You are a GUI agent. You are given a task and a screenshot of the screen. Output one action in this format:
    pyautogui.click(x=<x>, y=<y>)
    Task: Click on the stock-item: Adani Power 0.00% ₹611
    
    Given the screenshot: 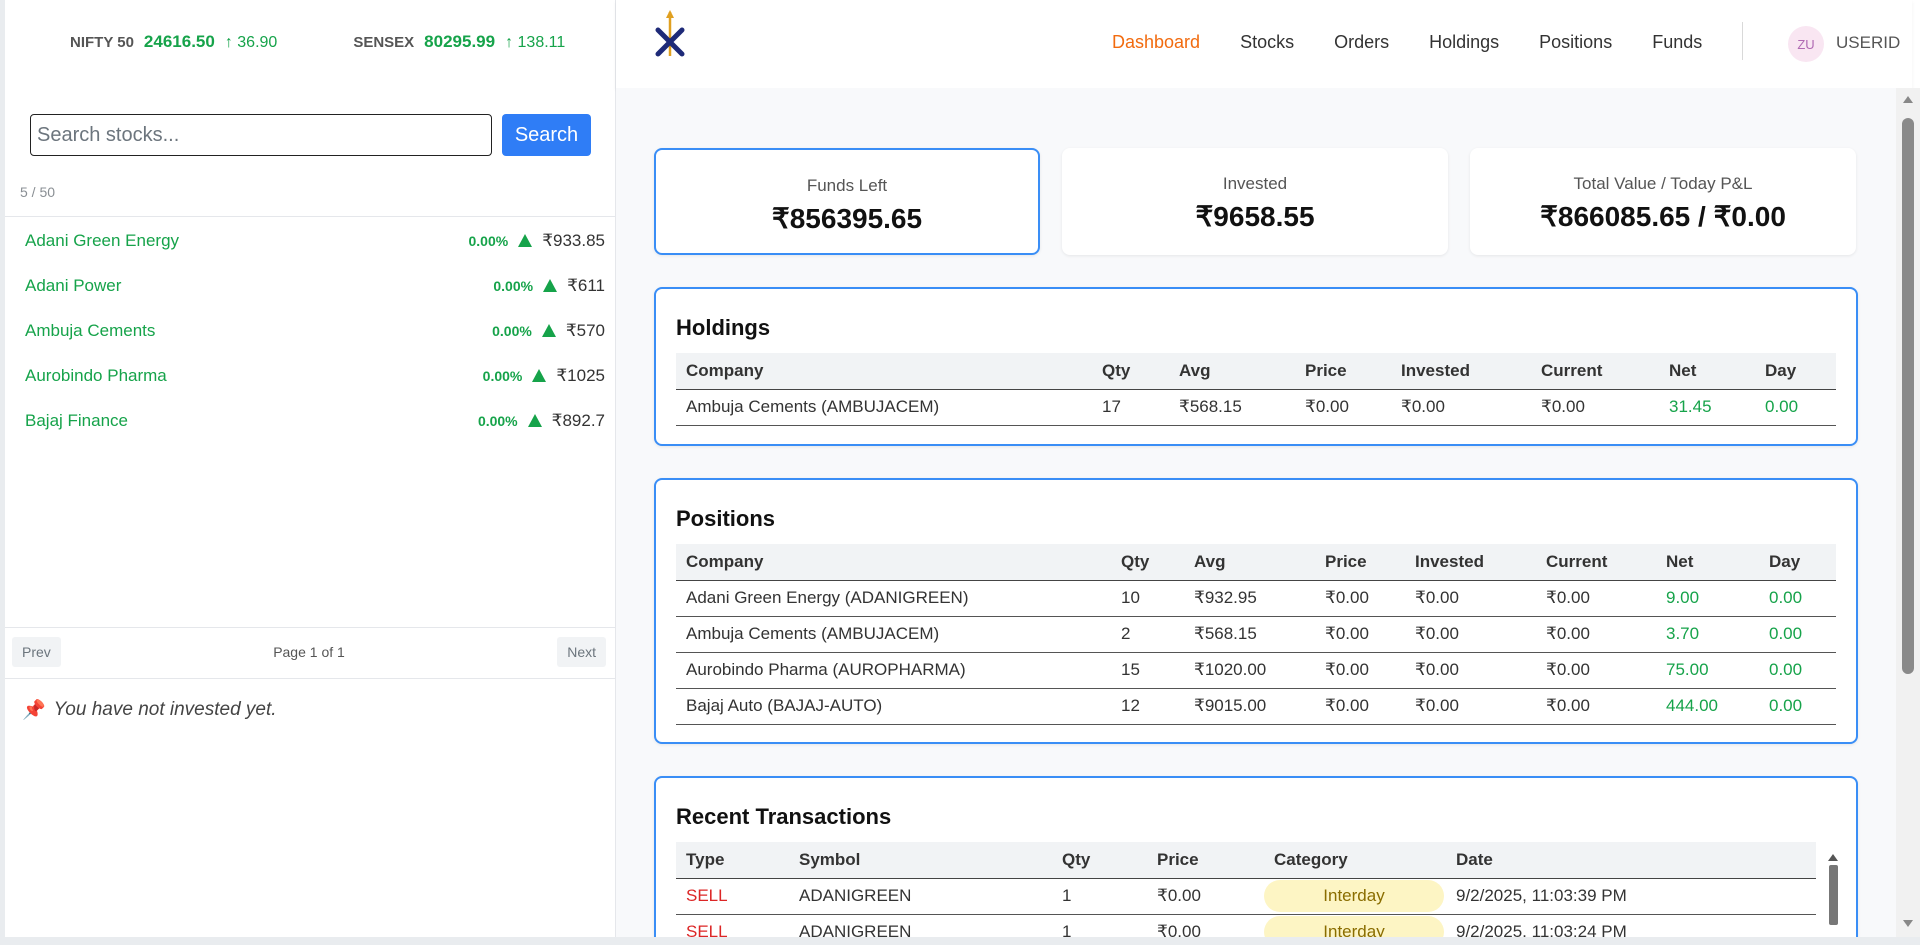 What is the action you would take?
    pyautogui.click(x=305, y=285)
    